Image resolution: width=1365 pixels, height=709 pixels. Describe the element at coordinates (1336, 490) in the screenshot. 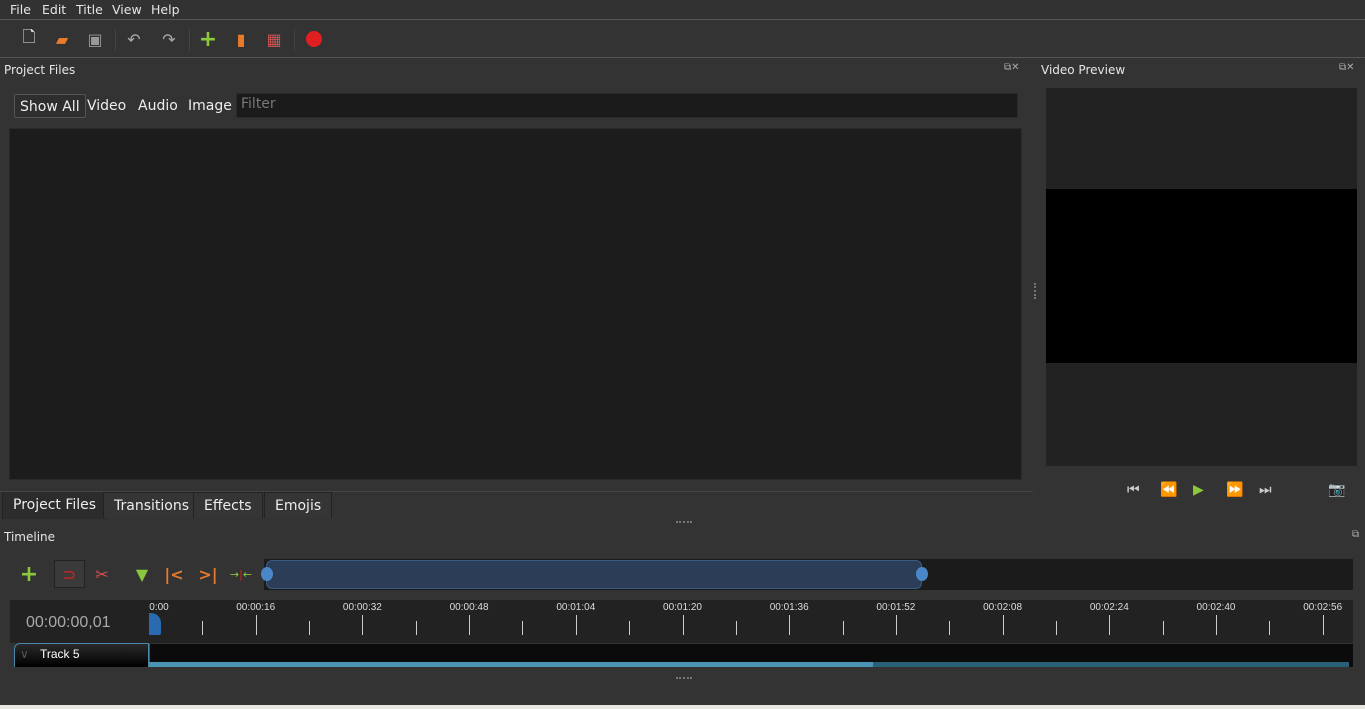

I see `camera-icon: 📷` at that location.